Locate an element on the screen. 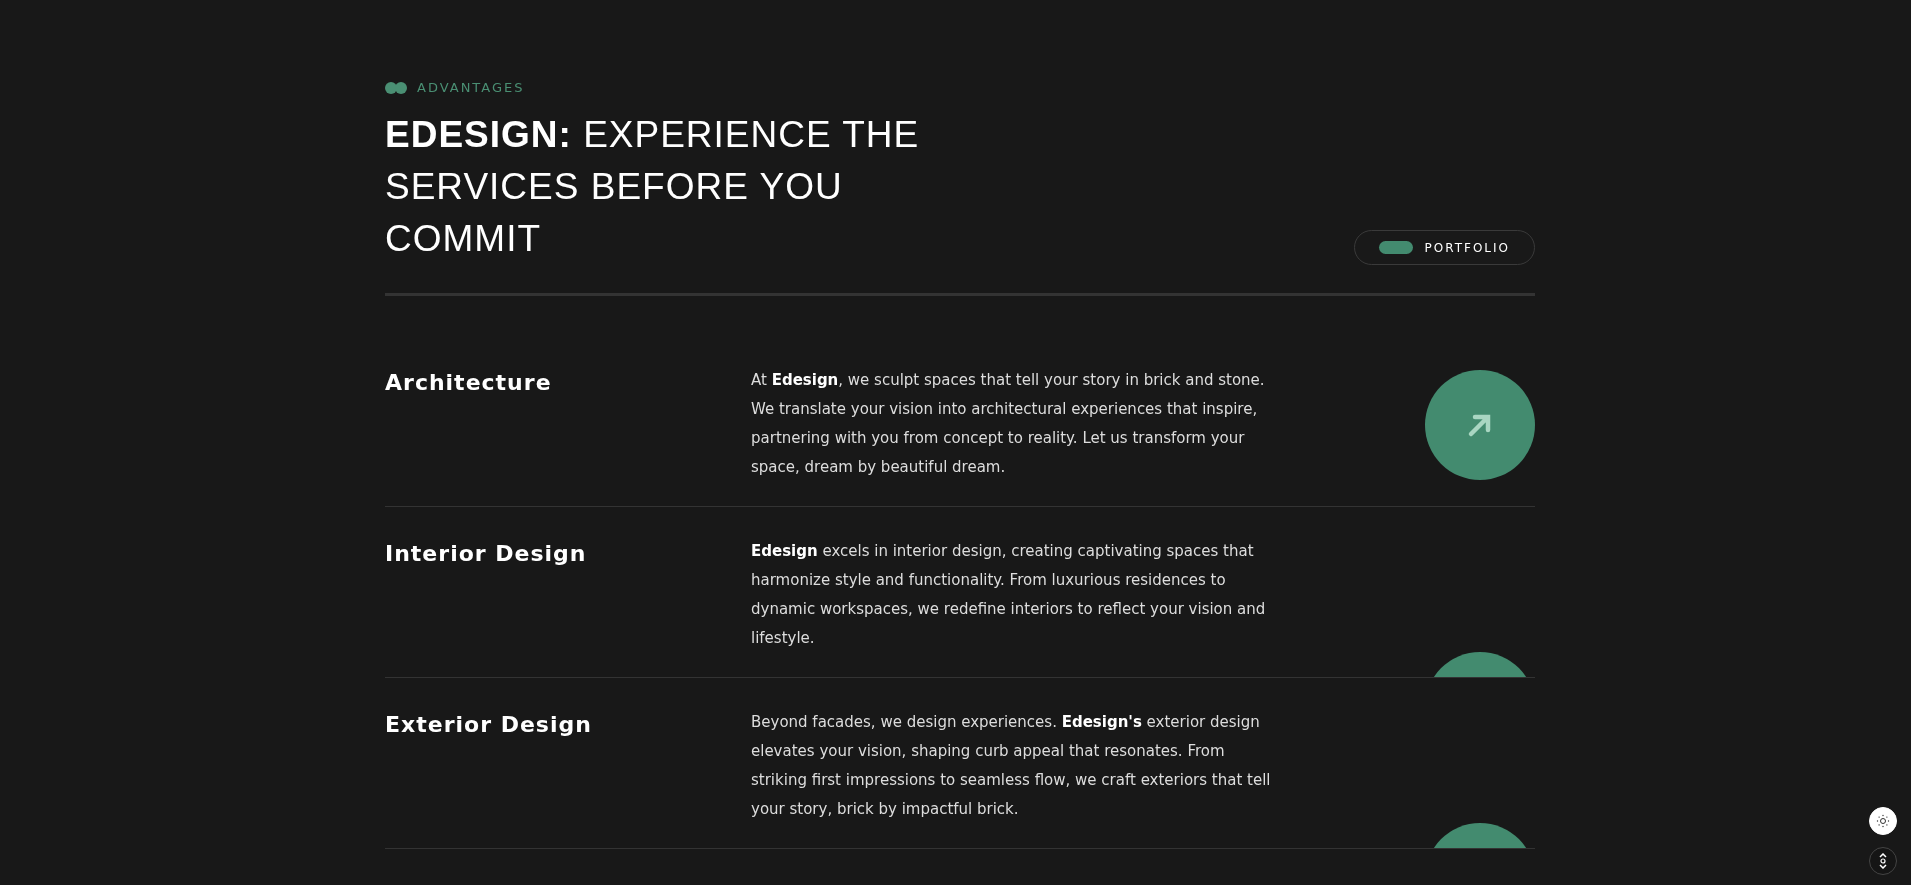 The width and height of the screenshot is (1911, 885). sun-icon is located at coordinates (1883, 821).